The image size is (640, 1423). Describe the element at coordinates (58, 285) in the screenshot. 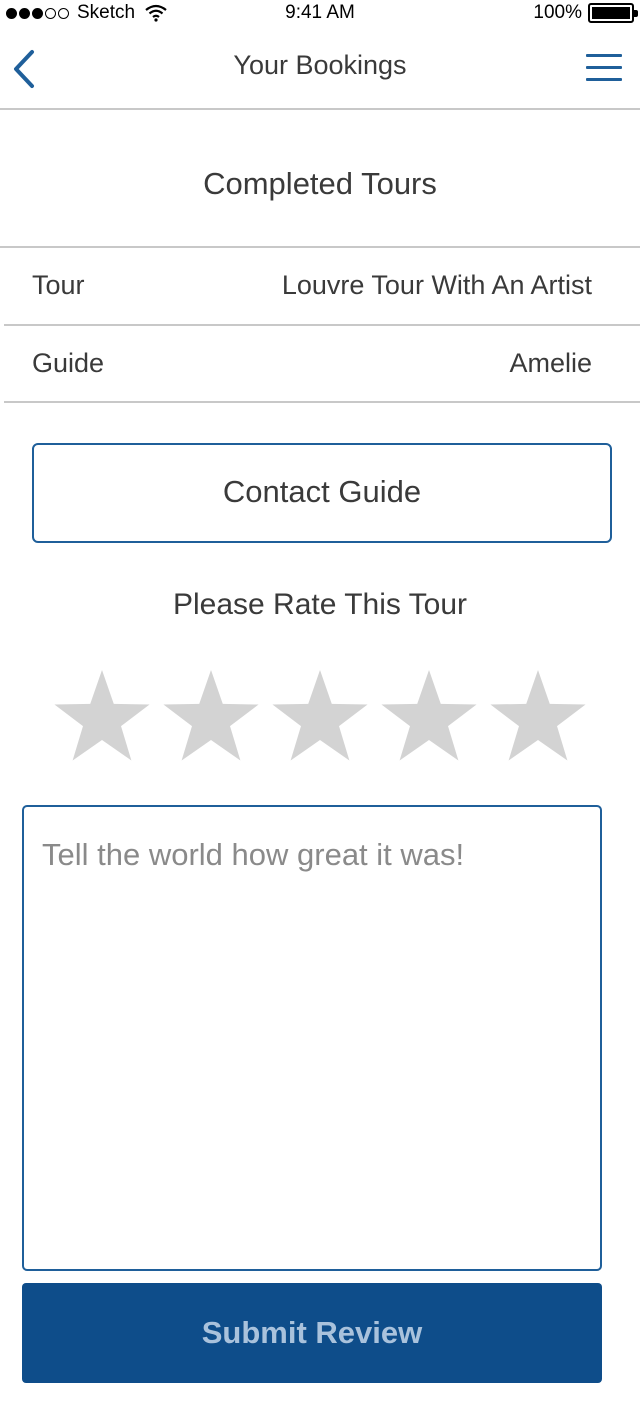

I see `detail-label: Tour` at that location.